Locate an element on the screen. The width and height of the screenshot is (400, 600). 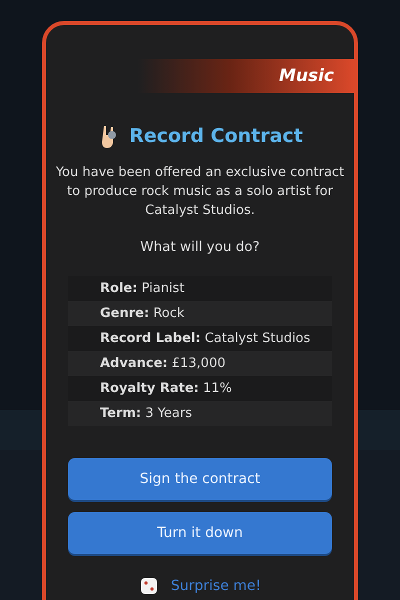
detail-row: Record Label: Catalyst Studios is located at coordinates (200, 338).